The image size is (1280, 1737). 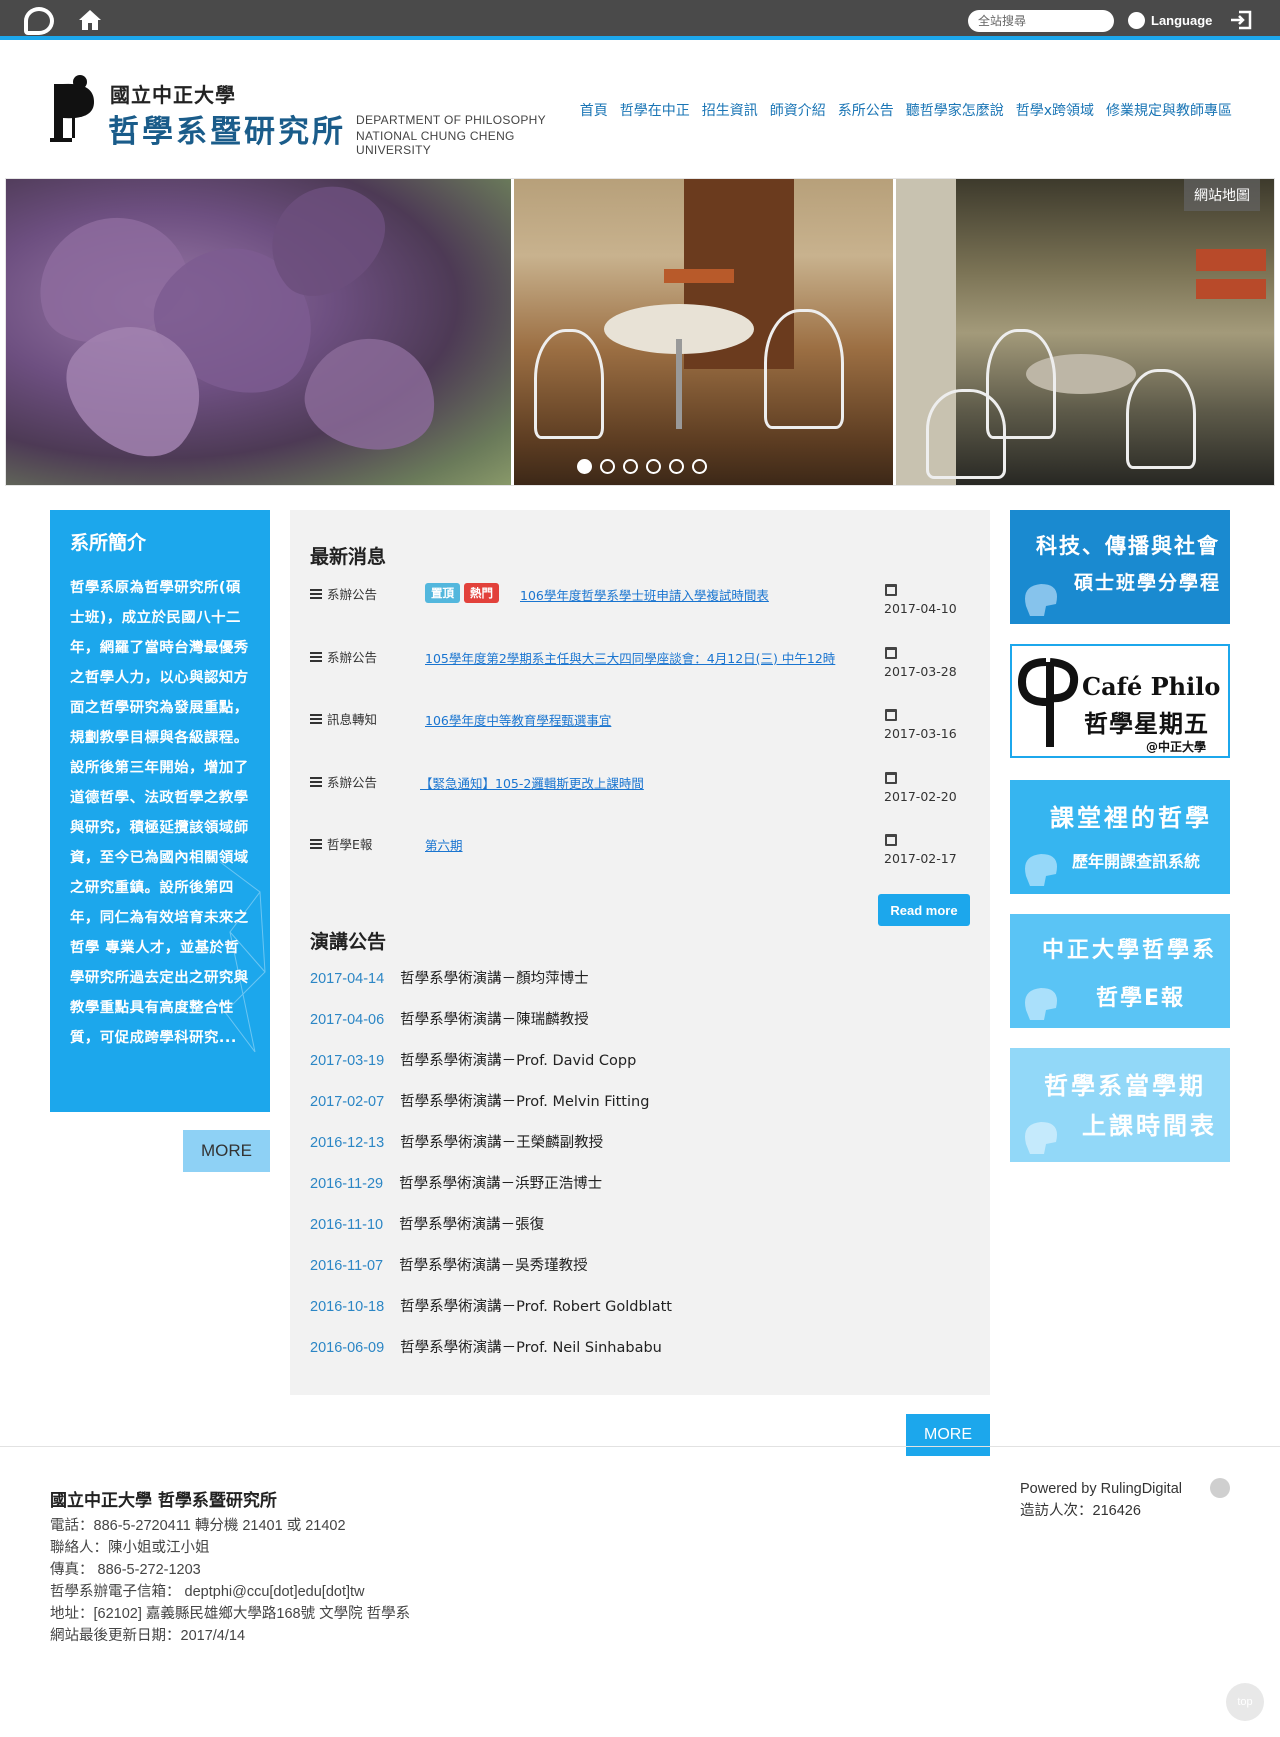 What do you see at coordinates (955, 110) in the screenshot?
I see `nav-item-philosophers-talk: 聽哲學家怎麼說` at bounding box center [955, 110].